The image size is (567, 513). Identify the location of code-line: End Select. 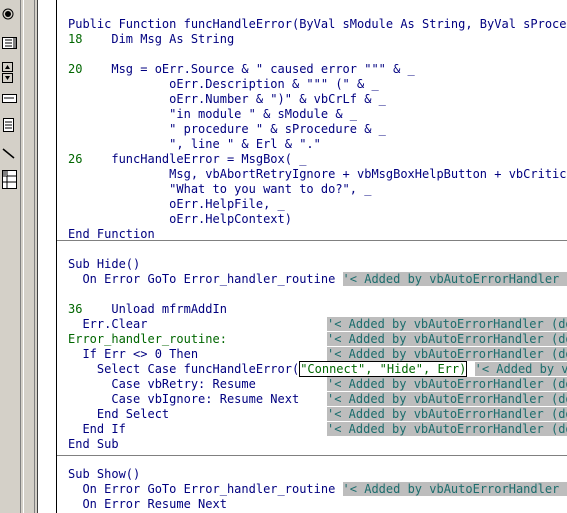
(119, 414).